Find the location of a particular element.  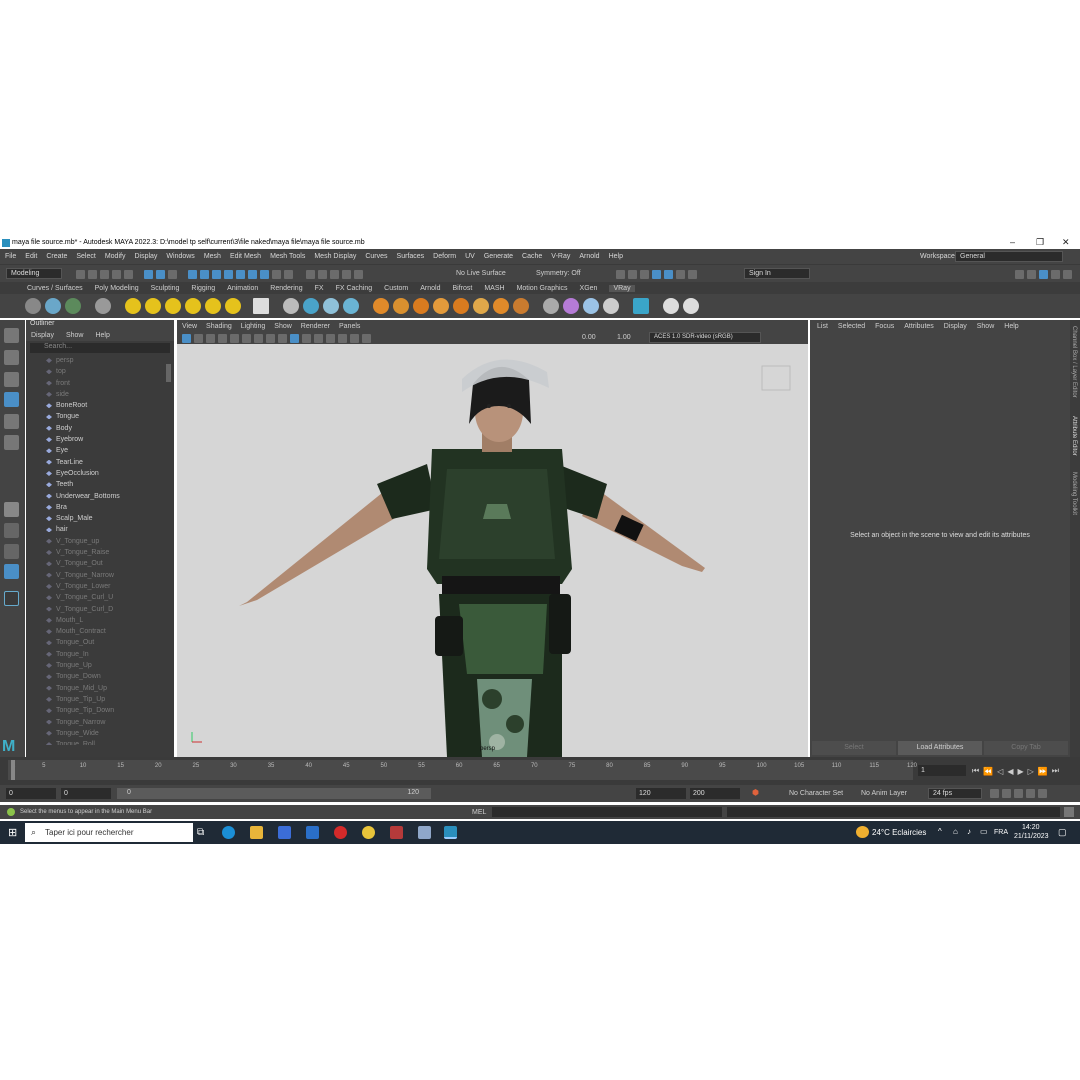

menu-surfaces: Surfaces is located at coordinates (411, 256).